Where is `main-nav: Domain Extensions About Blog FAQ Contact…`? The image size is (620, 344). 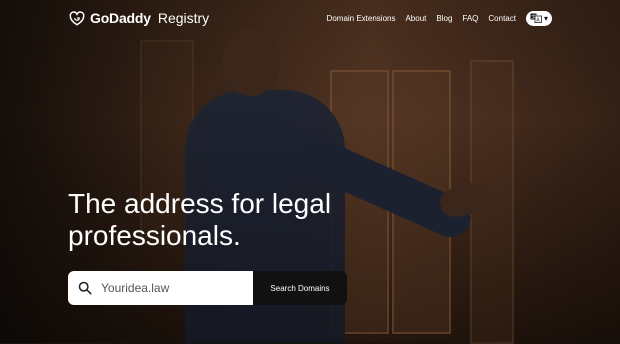 main-nav: Domain Extensions About Blog FAQ Contact… is located at coordinates (473, 18).